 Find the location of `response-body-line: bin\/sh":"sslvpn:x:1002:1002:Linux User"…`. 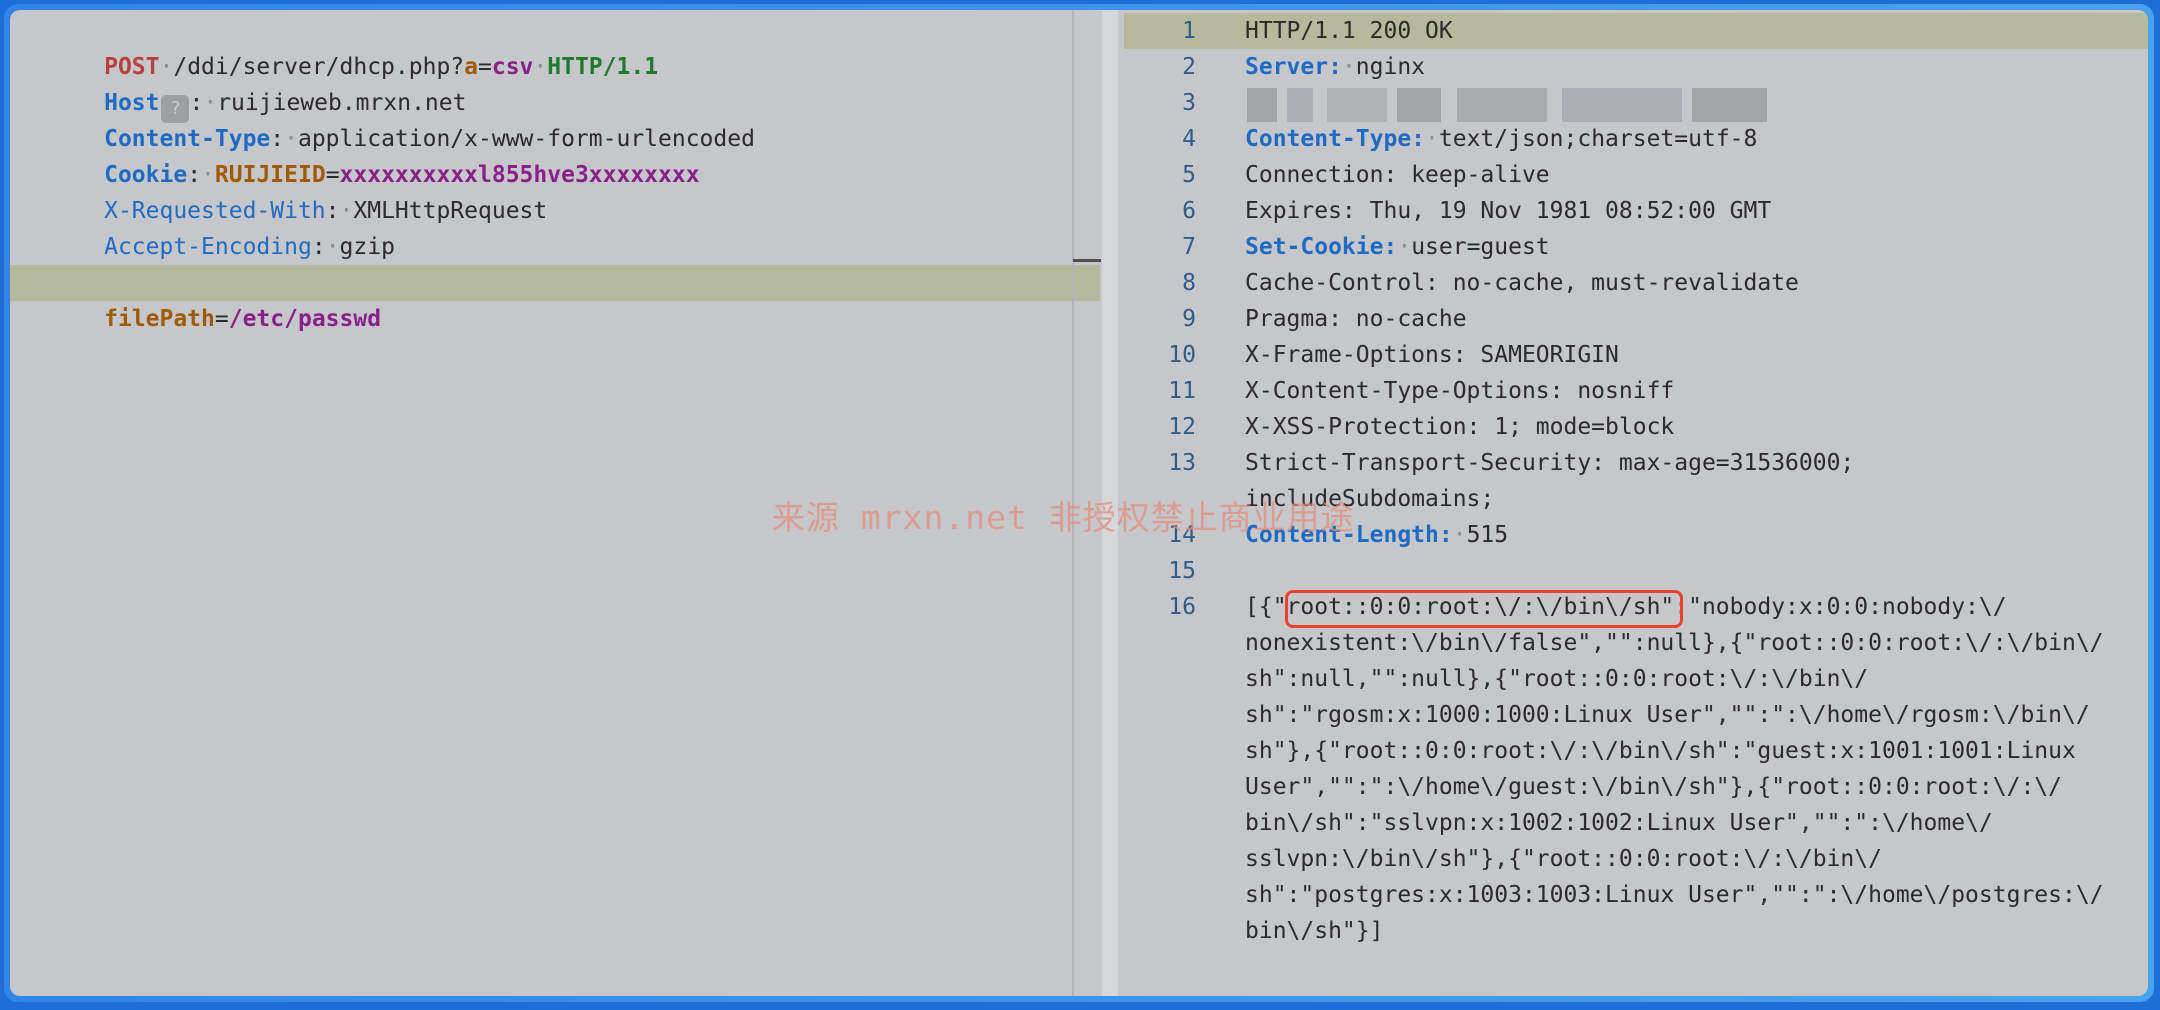

response-body-line: bin\/sh":"sslvpn:x:1002:1002:Linux User"… is located at coordinates (1619, 823).